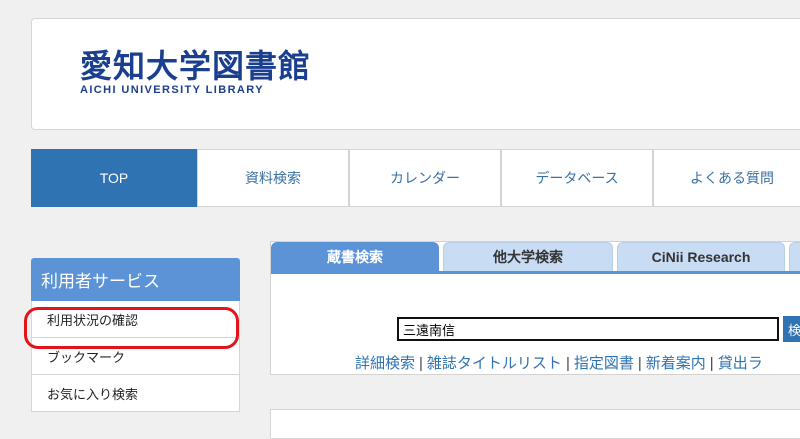 The width and height of the screenshot is (800, 439). I want to click on link-advanced-search: 詳細検索, so click(385, 363).